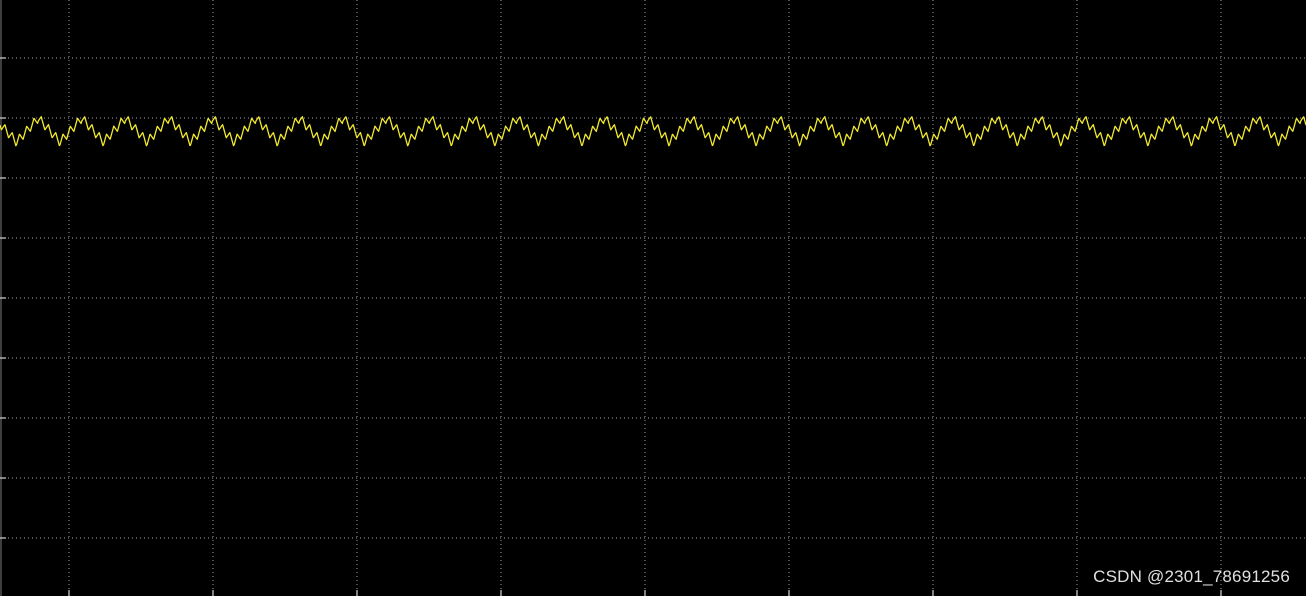 This screenshot has height=596, width=1306. Describe the element at coordinates (1191, 576) in the screenshot. I see `watermark-text: CSDN @2301_78691256` at that location.